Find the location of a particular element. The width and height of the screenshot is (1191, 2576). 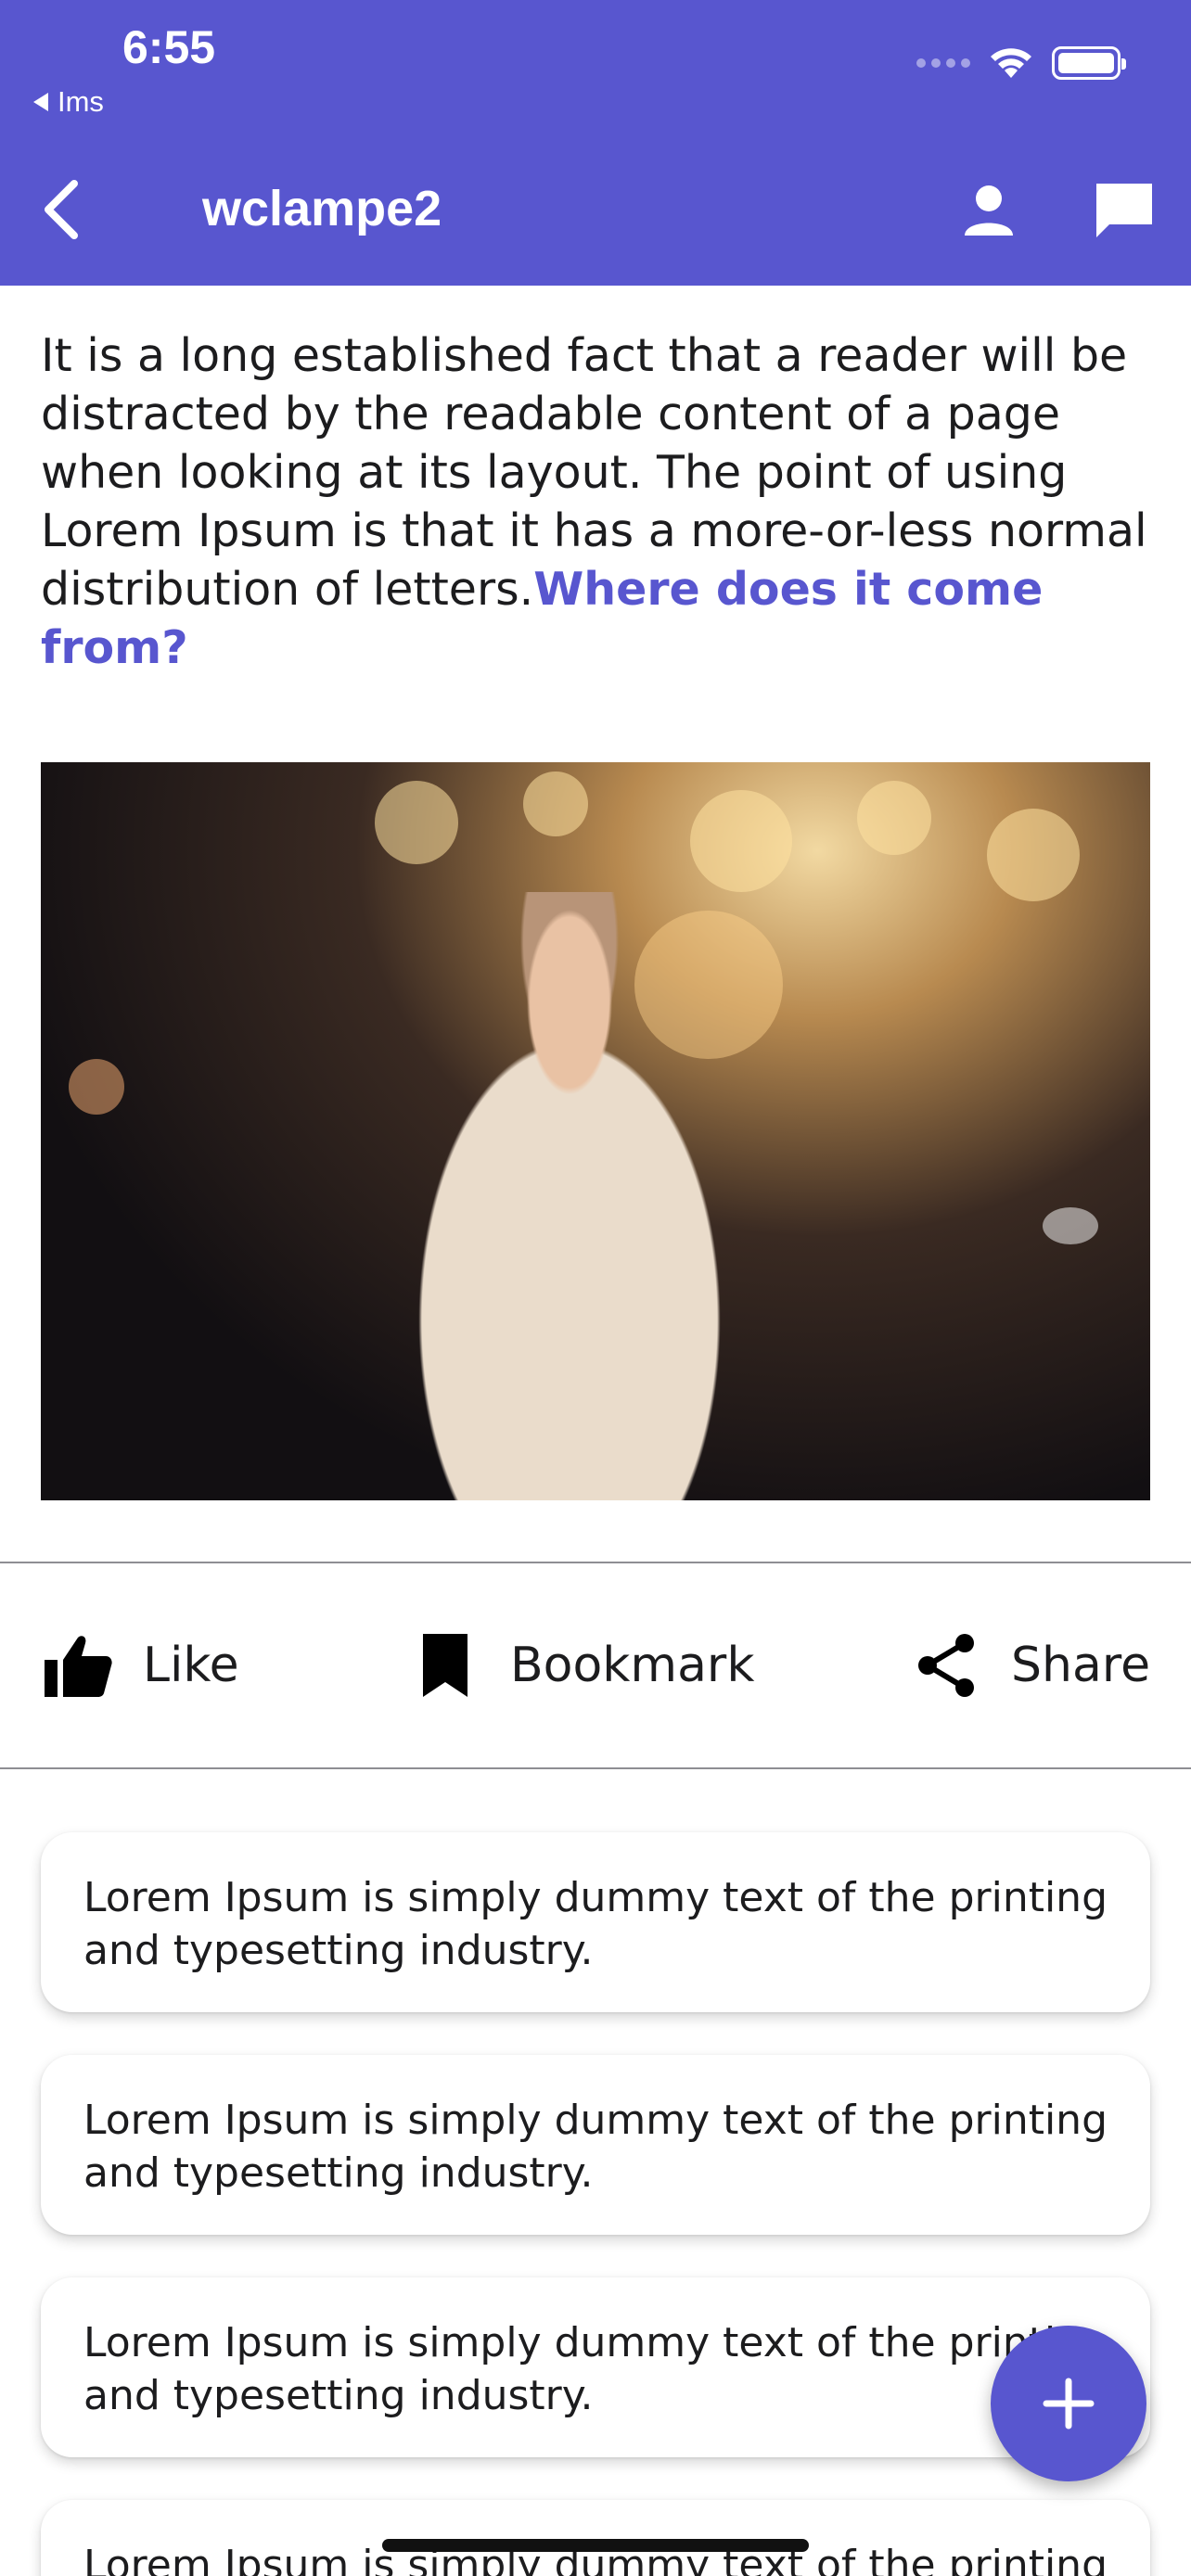

thumbs-up-icon is located at coordinates (79, 1666).